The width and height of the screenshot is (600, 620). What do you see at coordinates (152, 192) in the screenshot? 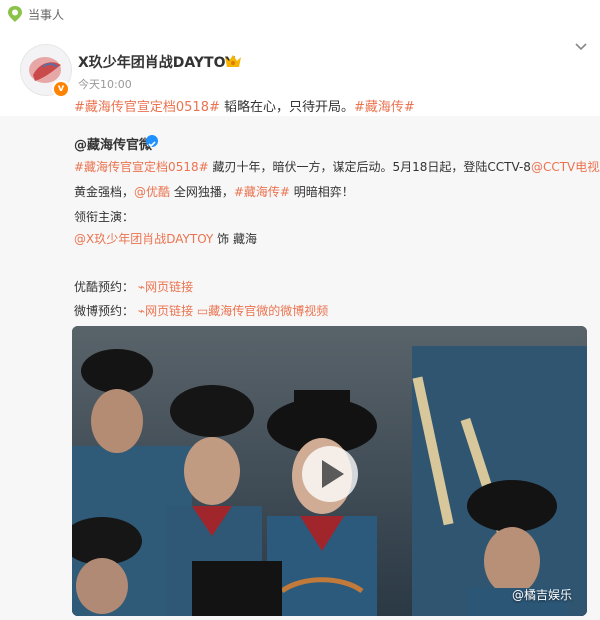
I see `mention-youku: @优酷` at bounding box center [152, 192].